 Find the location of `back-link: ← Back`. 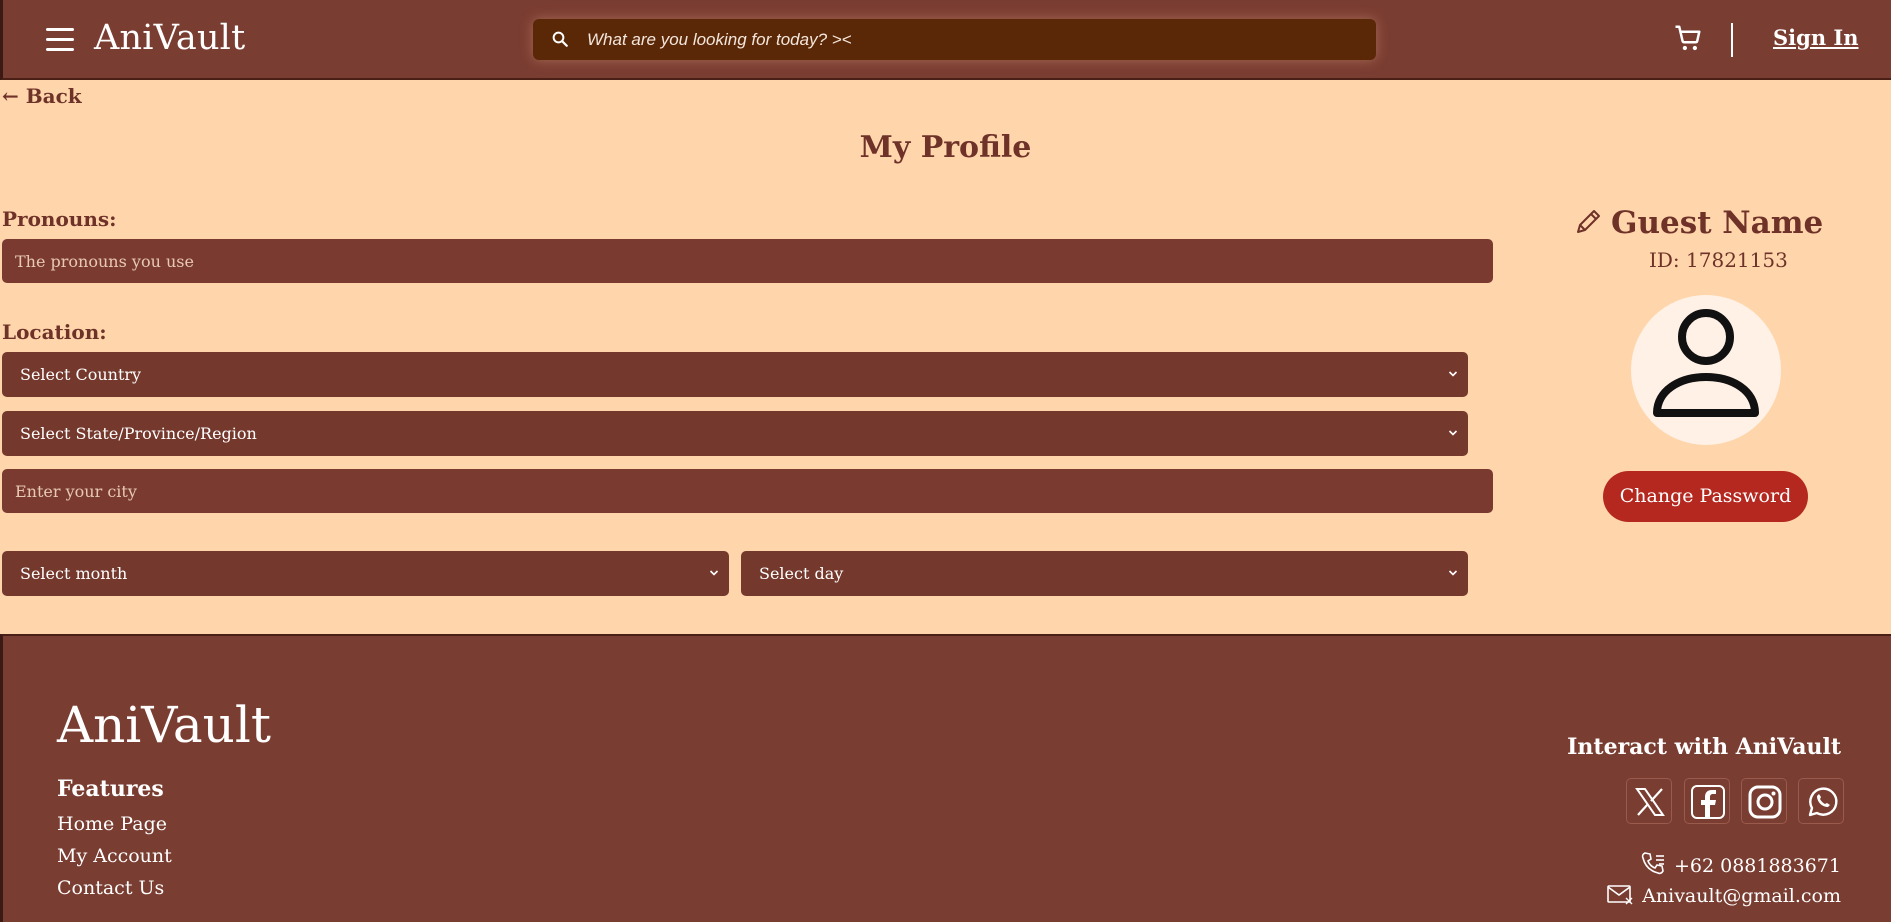

back-link: ← Back is located at coordinates (42, 96).